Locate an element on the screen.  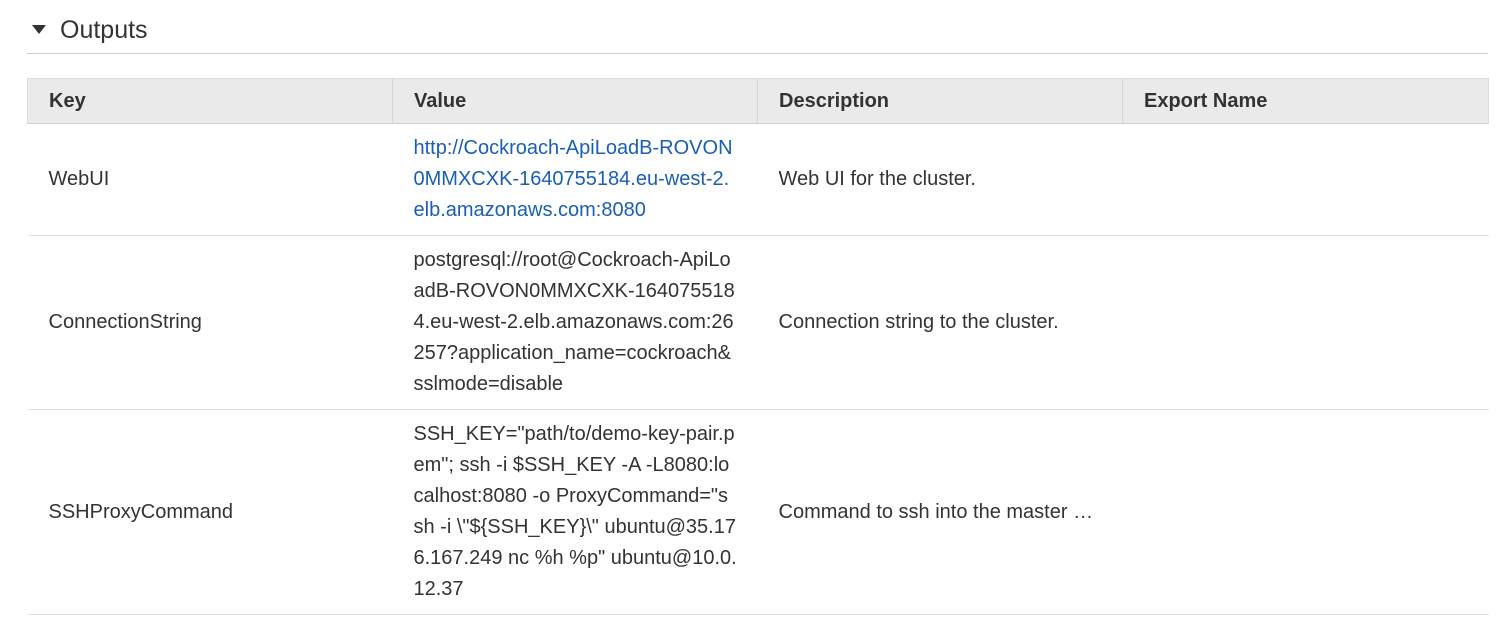
row-key: WebUI is located at coordinates (210, 179).